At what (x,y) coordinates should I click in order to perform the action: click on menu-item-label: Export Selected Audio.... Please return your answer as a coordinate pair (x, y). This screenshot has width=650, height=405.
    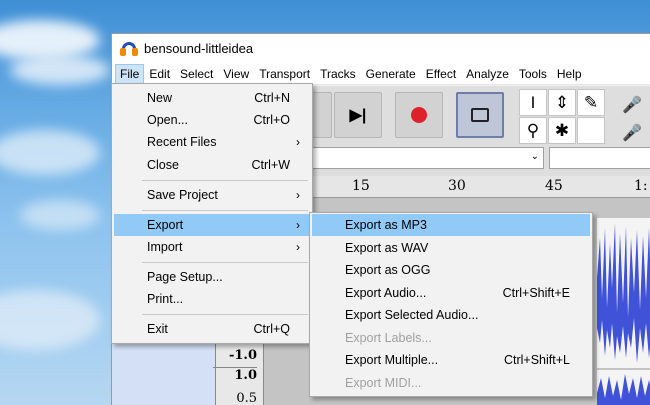
    Looking at the image, I should click on (412, 315).